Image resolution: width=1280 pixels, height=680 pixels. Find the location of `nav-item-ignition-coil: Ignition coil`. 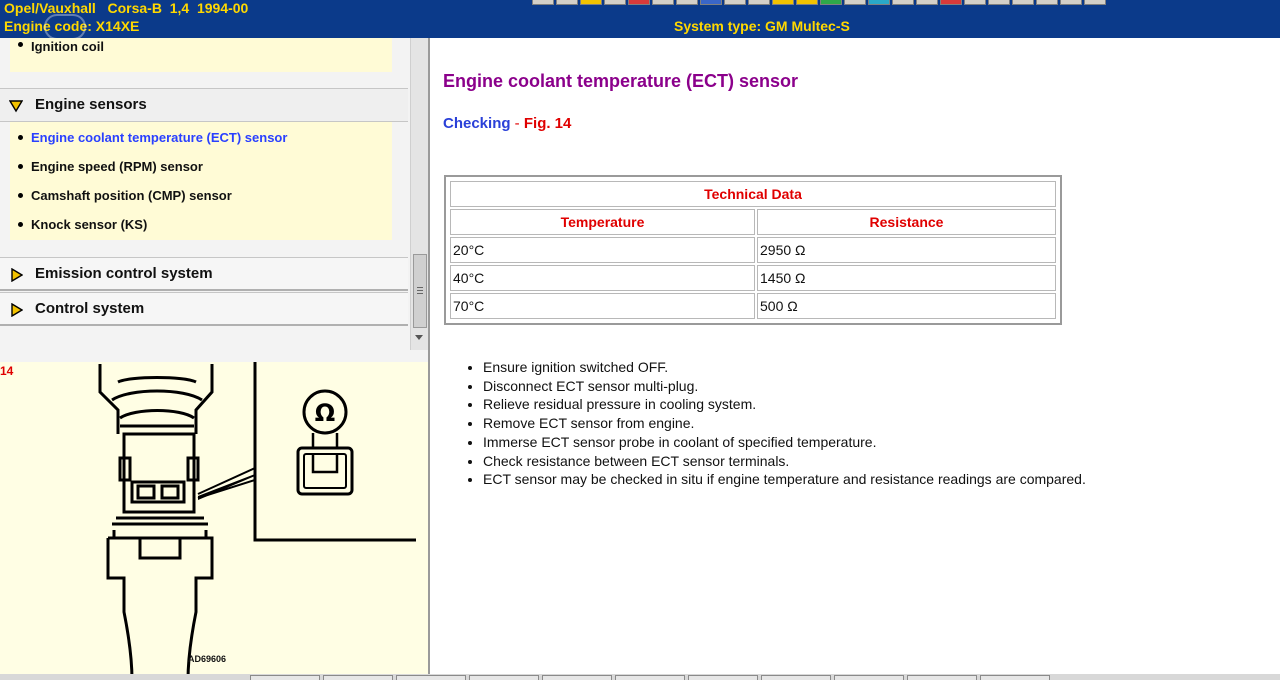

nav-item-ignition-coil: Ignition coil is located at coordinates (201, 51).